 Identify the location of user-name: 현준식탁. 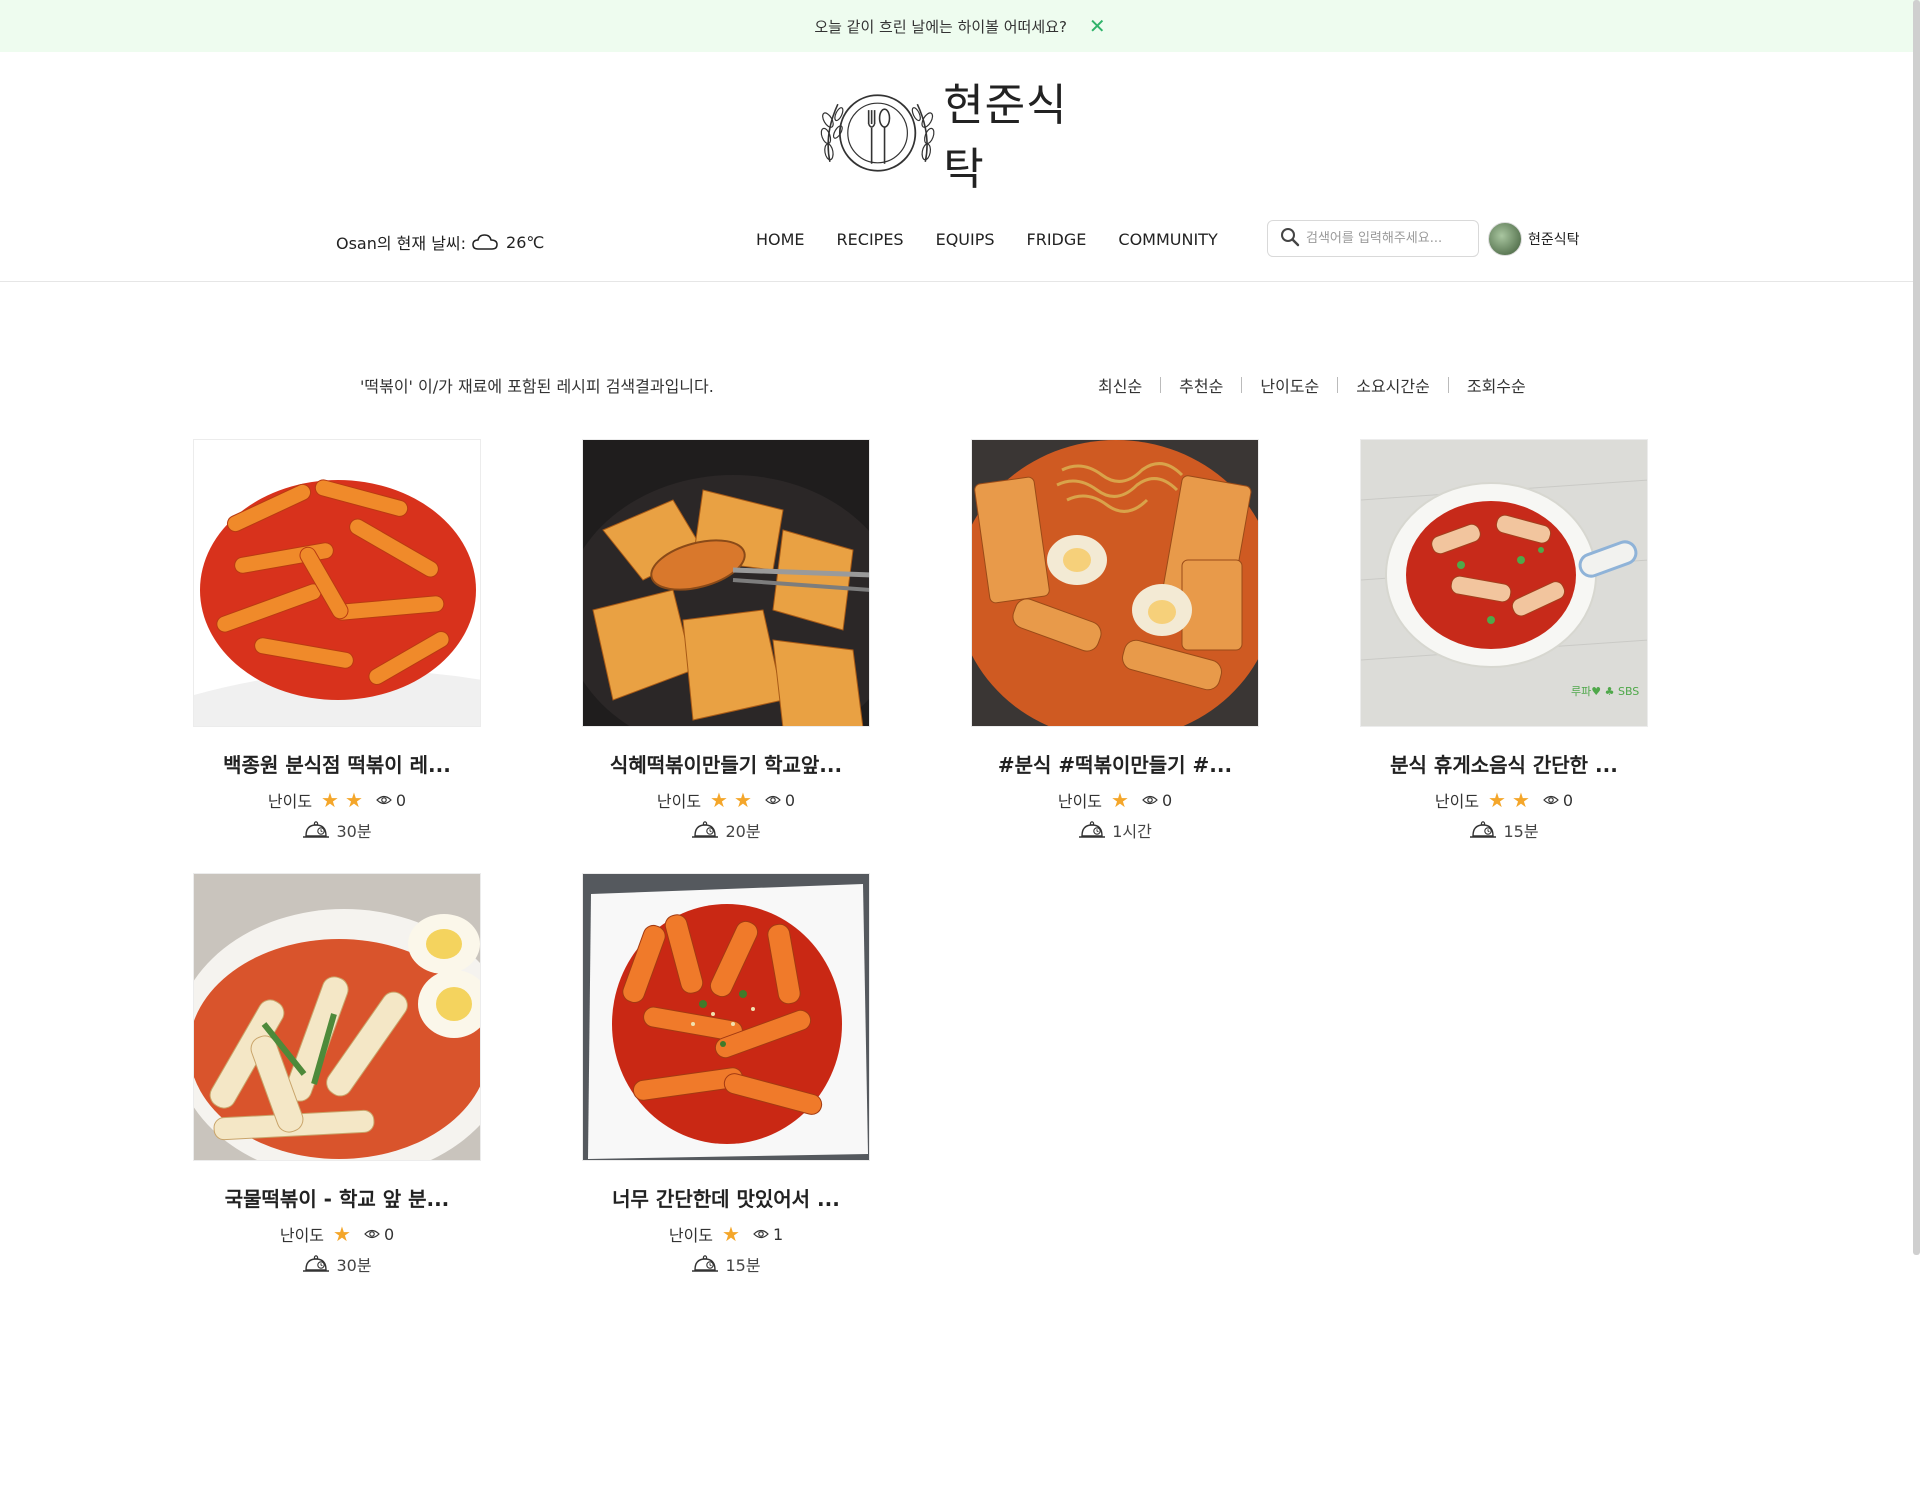
(1554, 240).